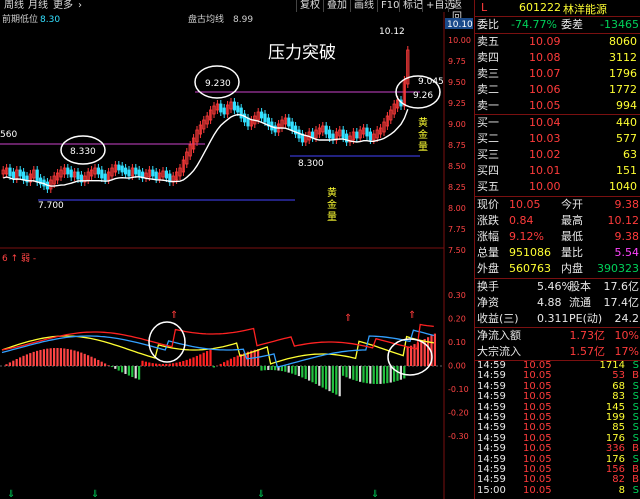 The height and width of the screenshot is (499, 640). Describe the element at coordinates (38, 6) in the screenshot. I see `toolbar-monthly: 月线` at that location.